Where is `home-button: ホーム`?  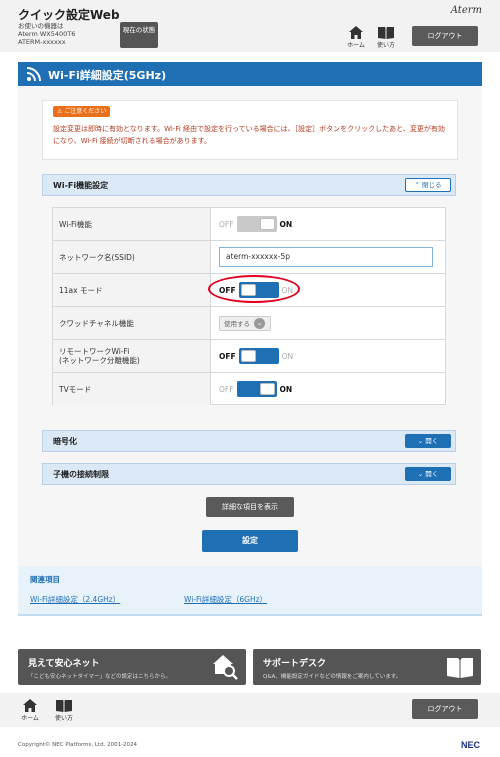
home-button: ホーム is located at coordinates (356, 37).